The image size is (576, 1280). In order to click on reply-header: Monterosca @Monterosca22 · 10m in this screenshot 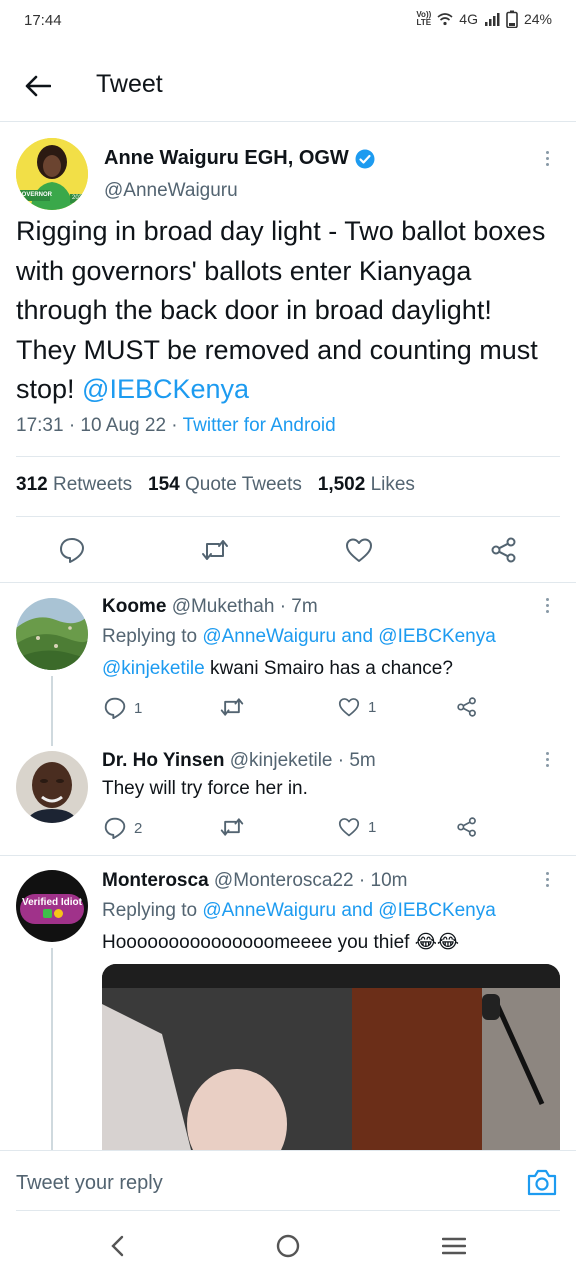, I will do `click(254, 881)`.